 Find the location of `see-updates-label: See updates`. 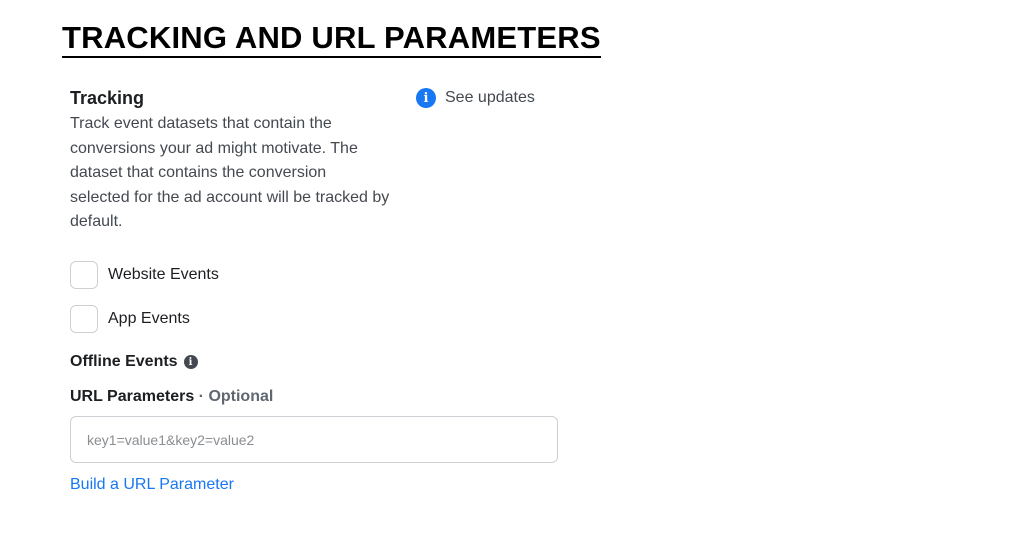

see-updates-label: See updates is located at coordinates (490, 97).